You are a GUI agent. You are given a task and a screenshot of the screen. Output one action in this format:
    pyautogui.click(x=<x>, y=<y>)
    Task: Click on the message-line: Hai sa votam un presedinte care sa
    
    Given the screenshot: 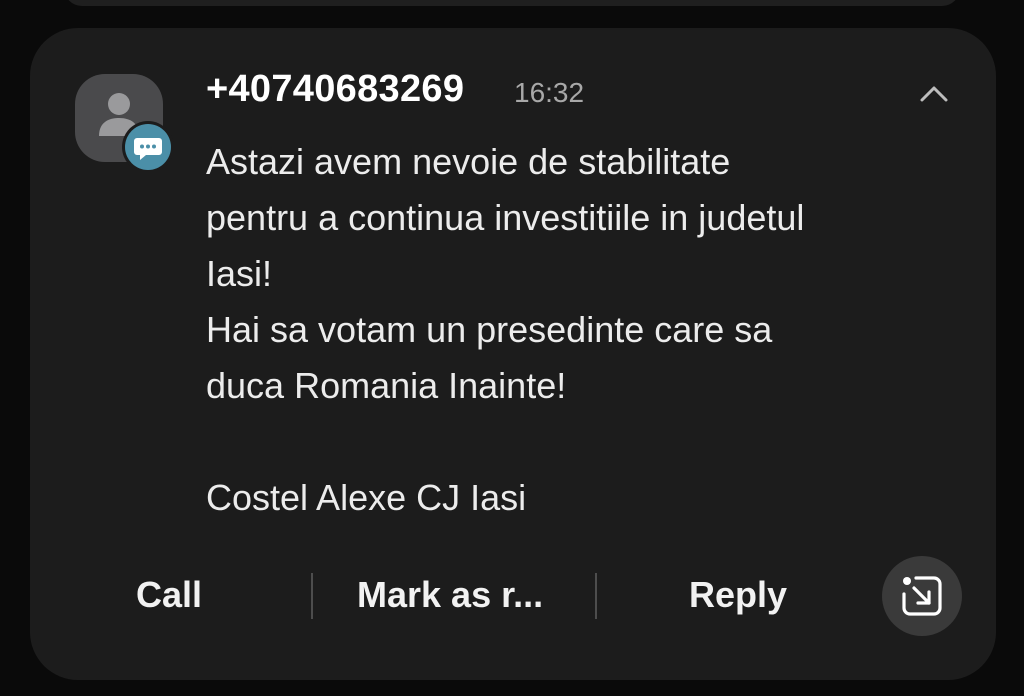 What is the action you would take?
    pyautogui.click(x=489, y=329)
    